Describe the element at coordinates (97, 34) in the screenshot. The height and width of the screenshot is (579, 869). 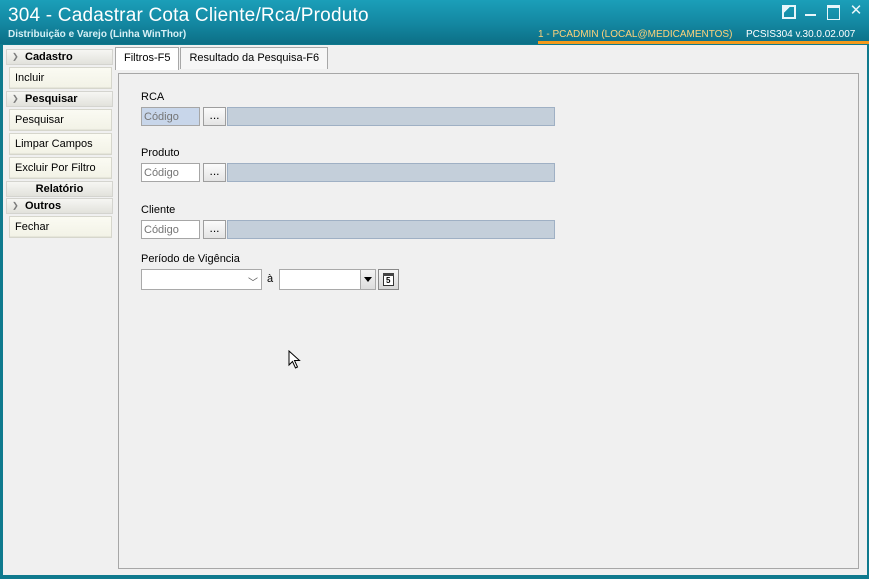
I see `window-subtitle: Distribuição e Varejo (Linha WinThor)` at that location.